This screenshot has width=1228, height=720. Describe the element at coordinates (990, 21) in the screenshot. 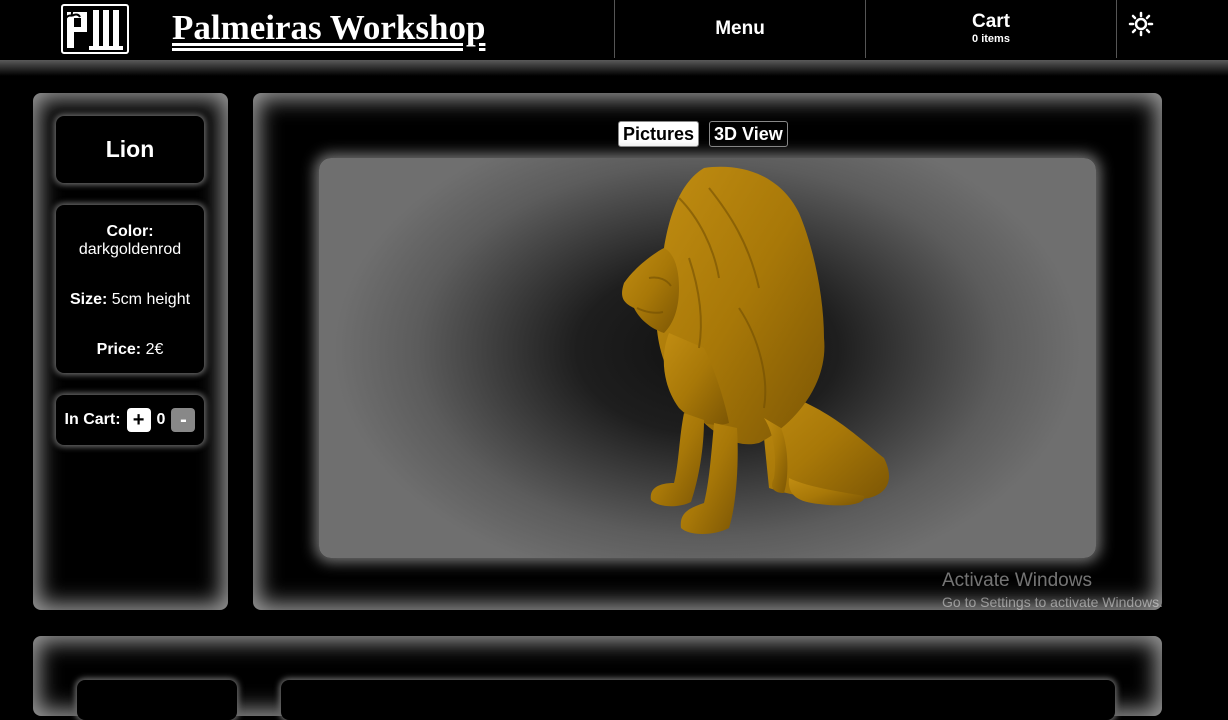

I see `cart-label: Cart` at that location.